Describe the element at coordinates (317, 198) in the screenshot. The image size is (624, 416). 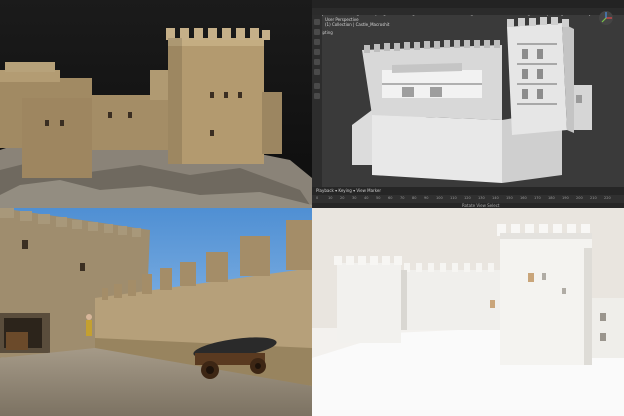
I see `tick-0: 0` at that location.